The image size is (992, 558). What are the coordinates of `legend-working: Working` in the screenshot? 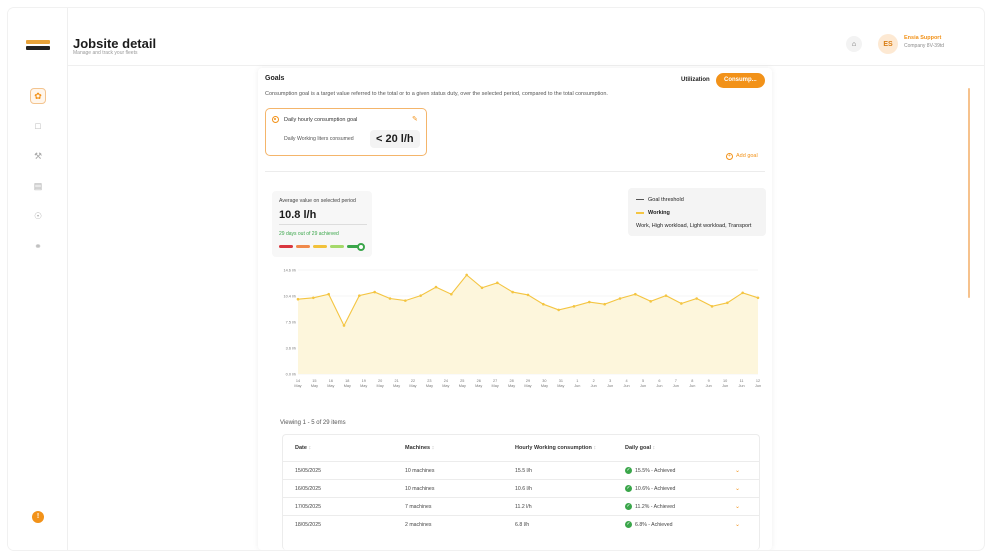 It's located at (653, 213).